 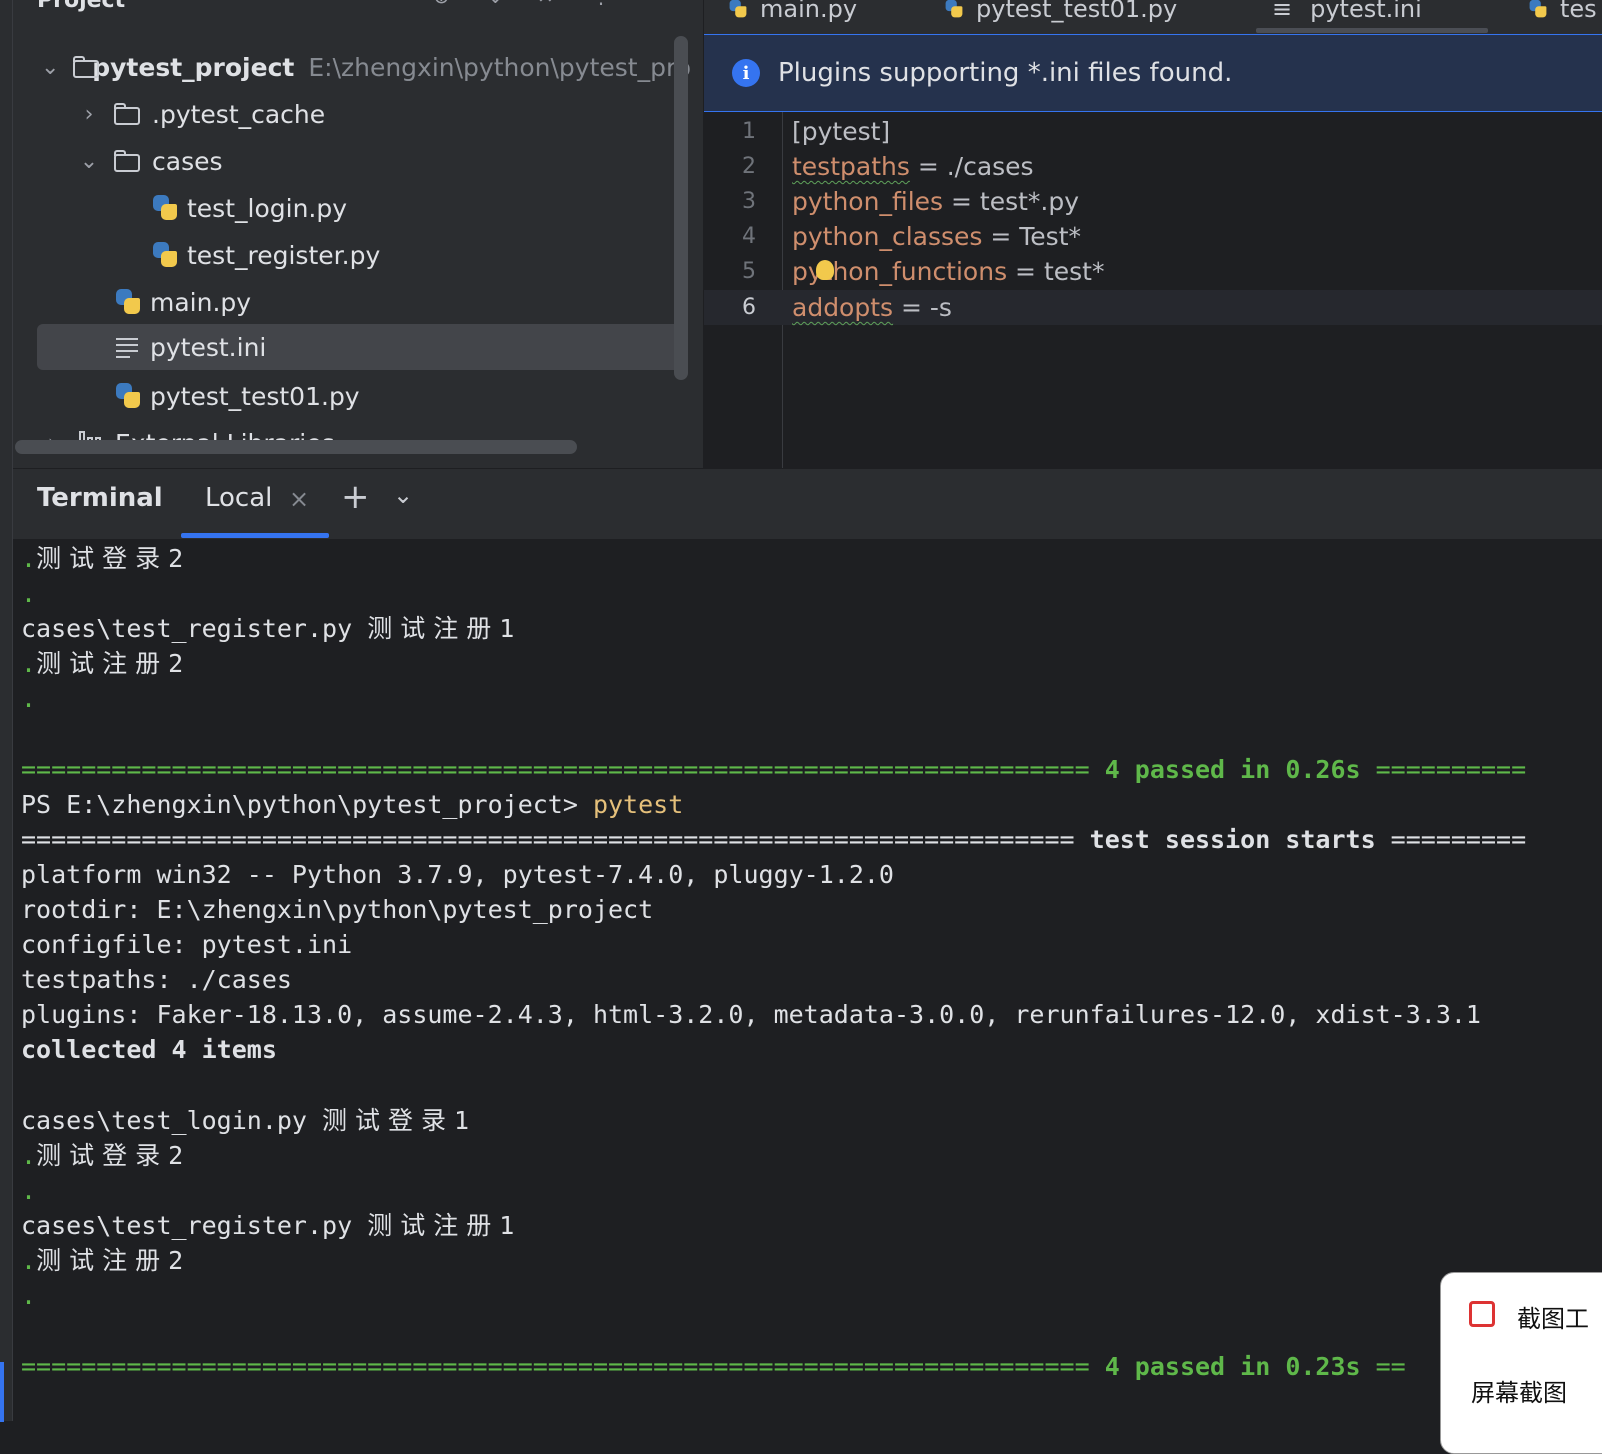 I want to click on plugin-suggestion-banner: i Plugins supporting *.ini files found., so click(x=1153, y=73).